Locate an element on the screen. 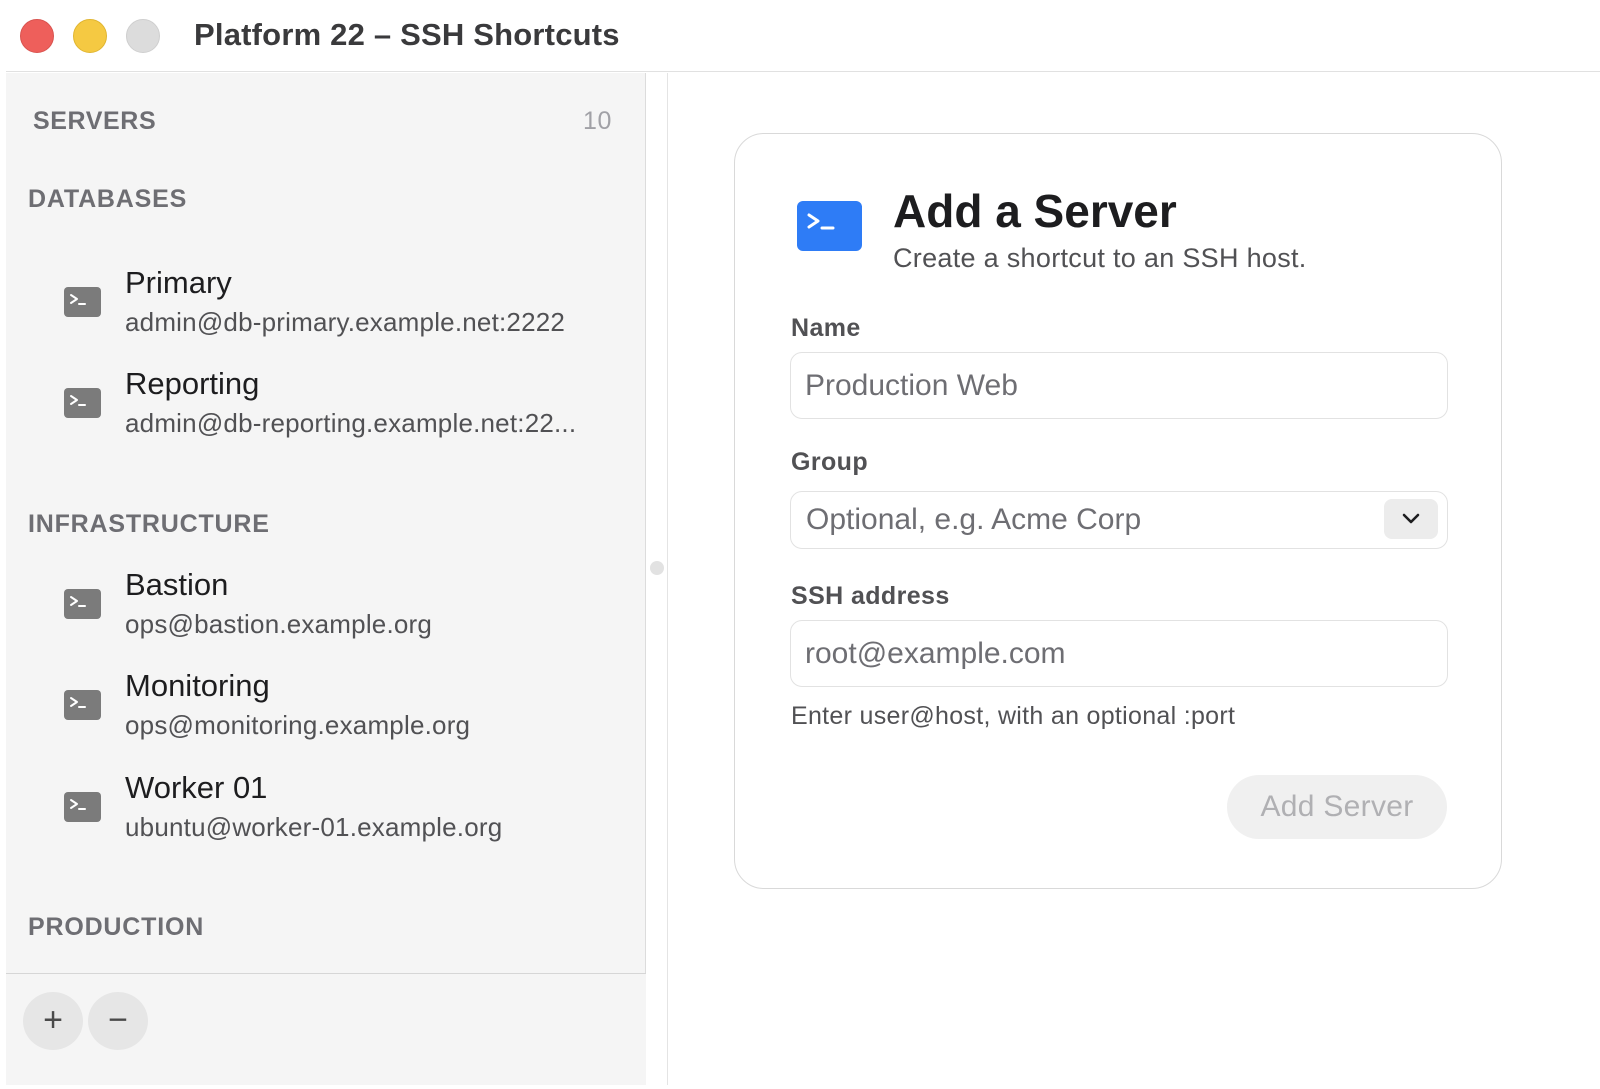 The height and width of the screenshot is (1089, 1600). server-item-monitoring: Monitoring ops@monitoring.example.org is located at coordinates (336, 711).